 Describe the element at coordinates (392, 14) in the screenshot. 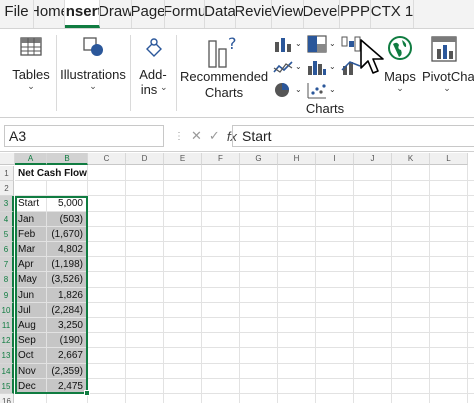

I see `tab-ctx-1: CTX 1` at that location.